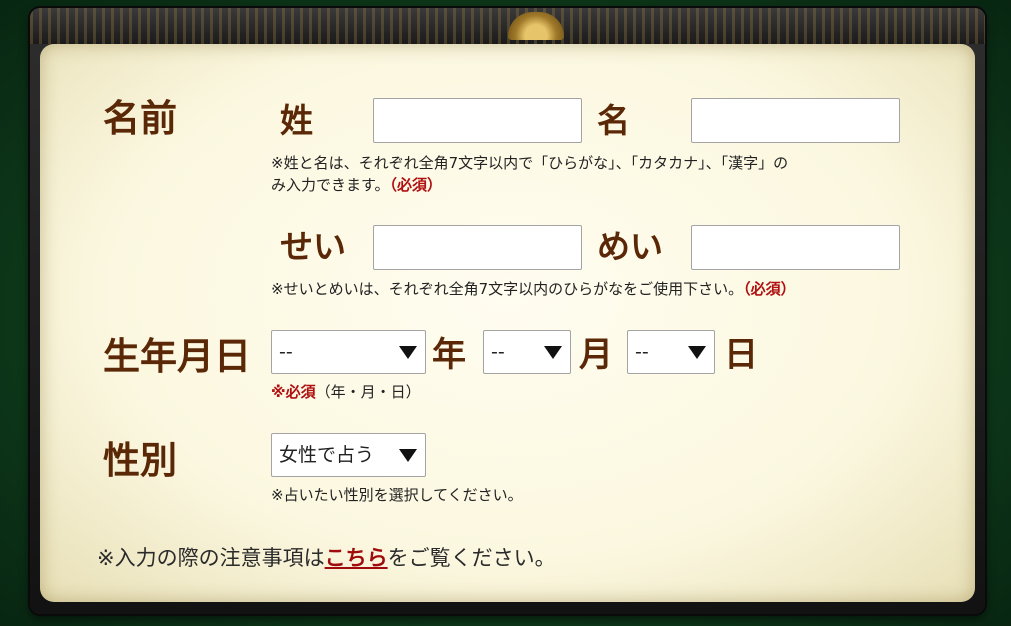 The image size is (1011, 626). I want to click on name-section-label: 名前, so click(140, 118).